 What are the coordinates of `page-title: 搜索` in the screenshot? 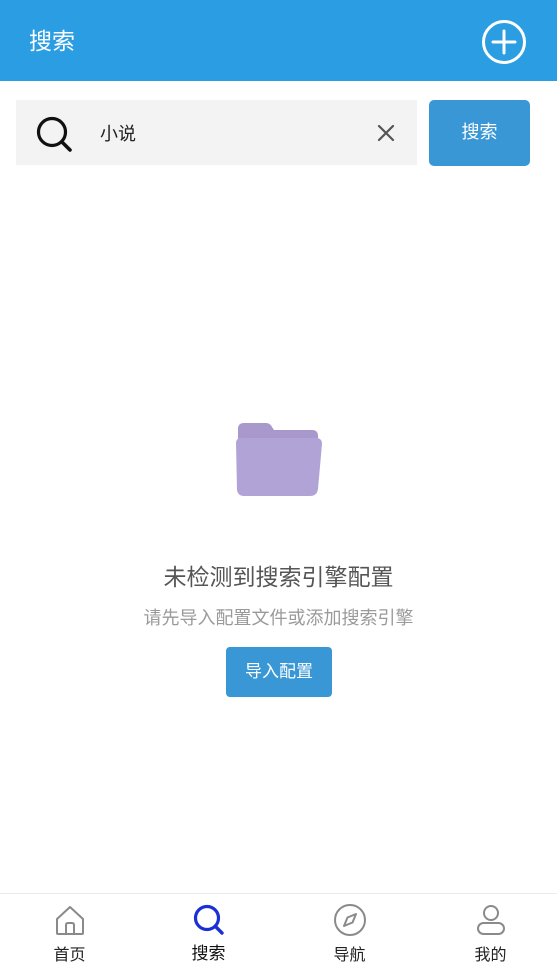 It's located at (52, 42).